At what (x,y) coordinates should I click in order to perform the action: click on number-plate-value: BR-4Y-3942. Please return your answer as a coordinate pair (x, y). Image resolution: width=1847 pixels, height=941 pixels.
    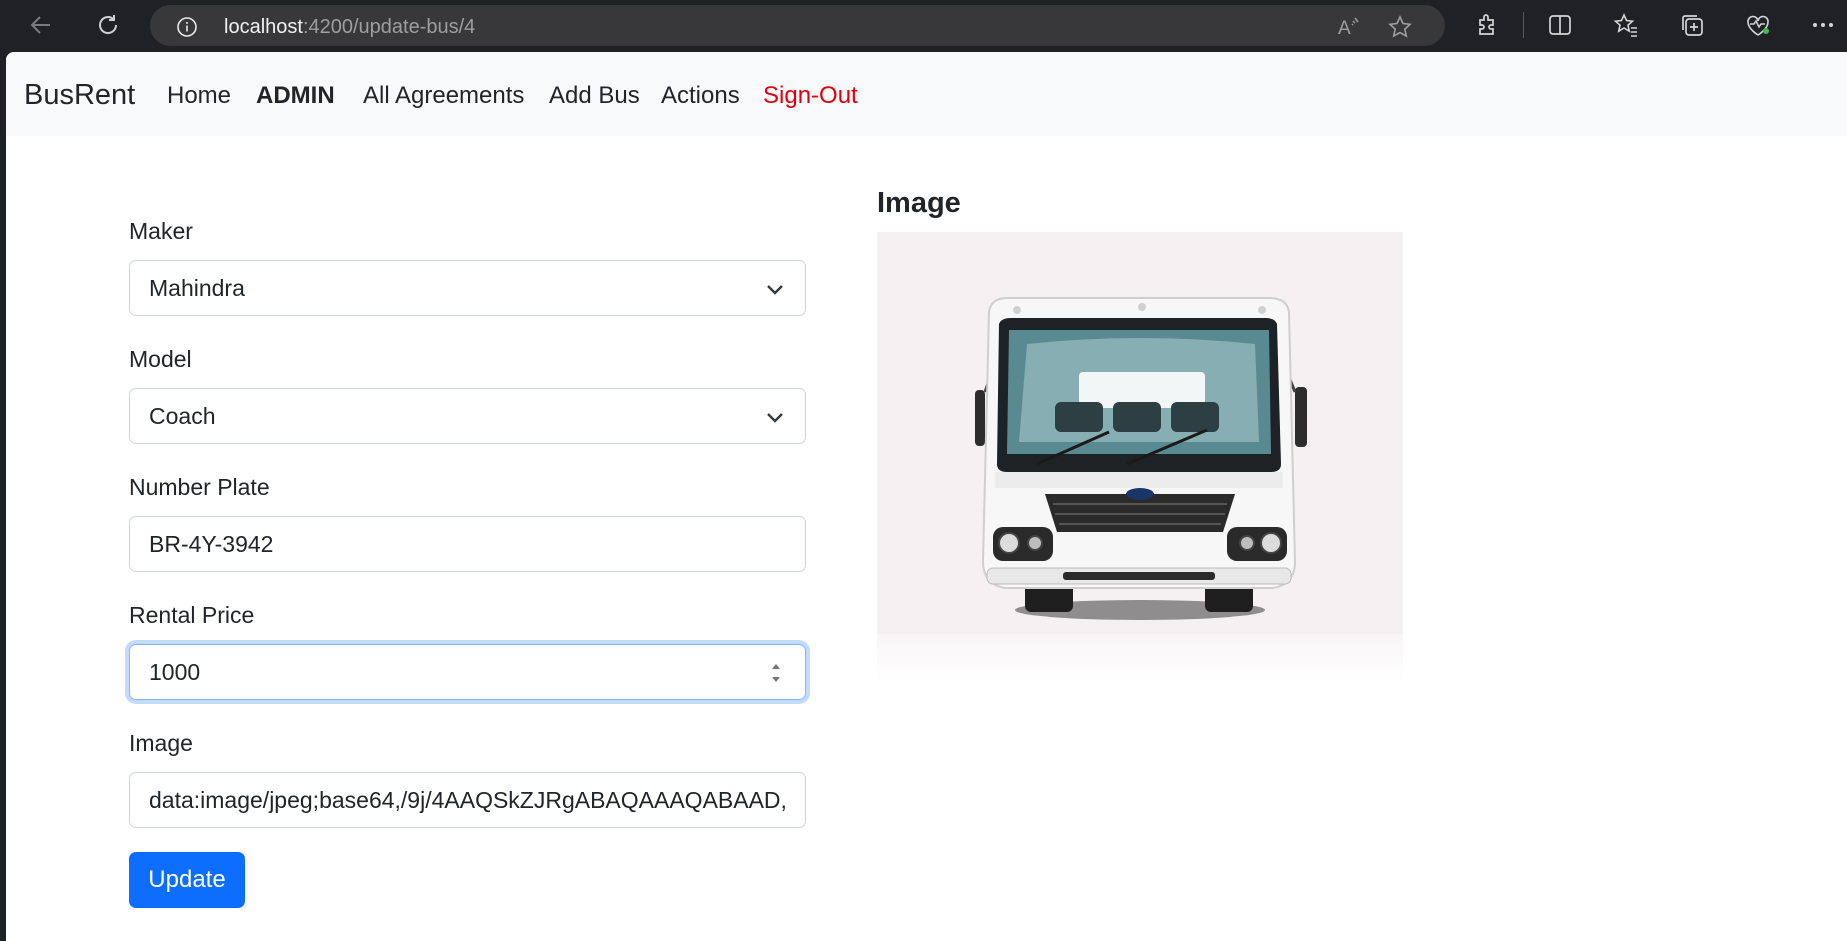
    Looking at the image, I should click on (211, 544).